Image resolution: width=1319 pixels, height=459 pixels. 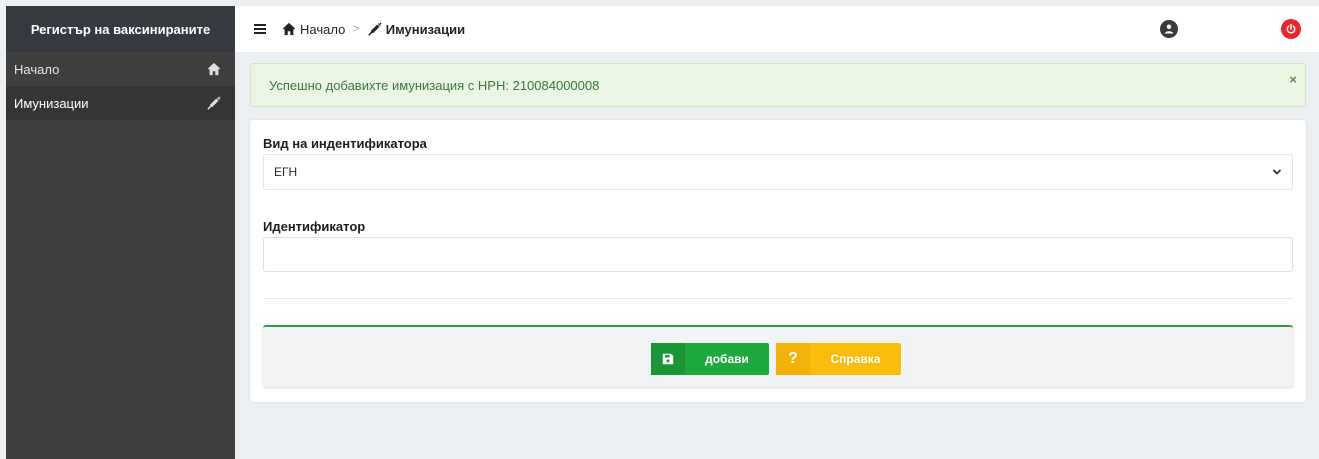 What do you see at coordinates (778, 254) in the screenshot?
I see `identifier-input` at bounding box center [778, 254].